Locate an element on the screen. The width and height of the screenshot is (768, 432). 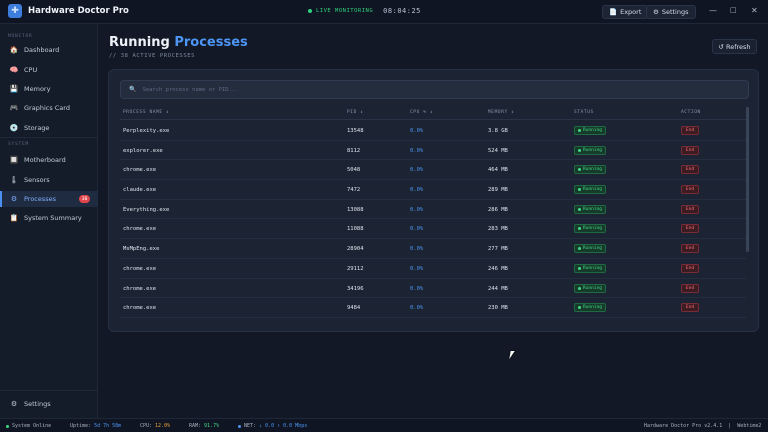
minimize-button: — is located at coordinates (713, 10).